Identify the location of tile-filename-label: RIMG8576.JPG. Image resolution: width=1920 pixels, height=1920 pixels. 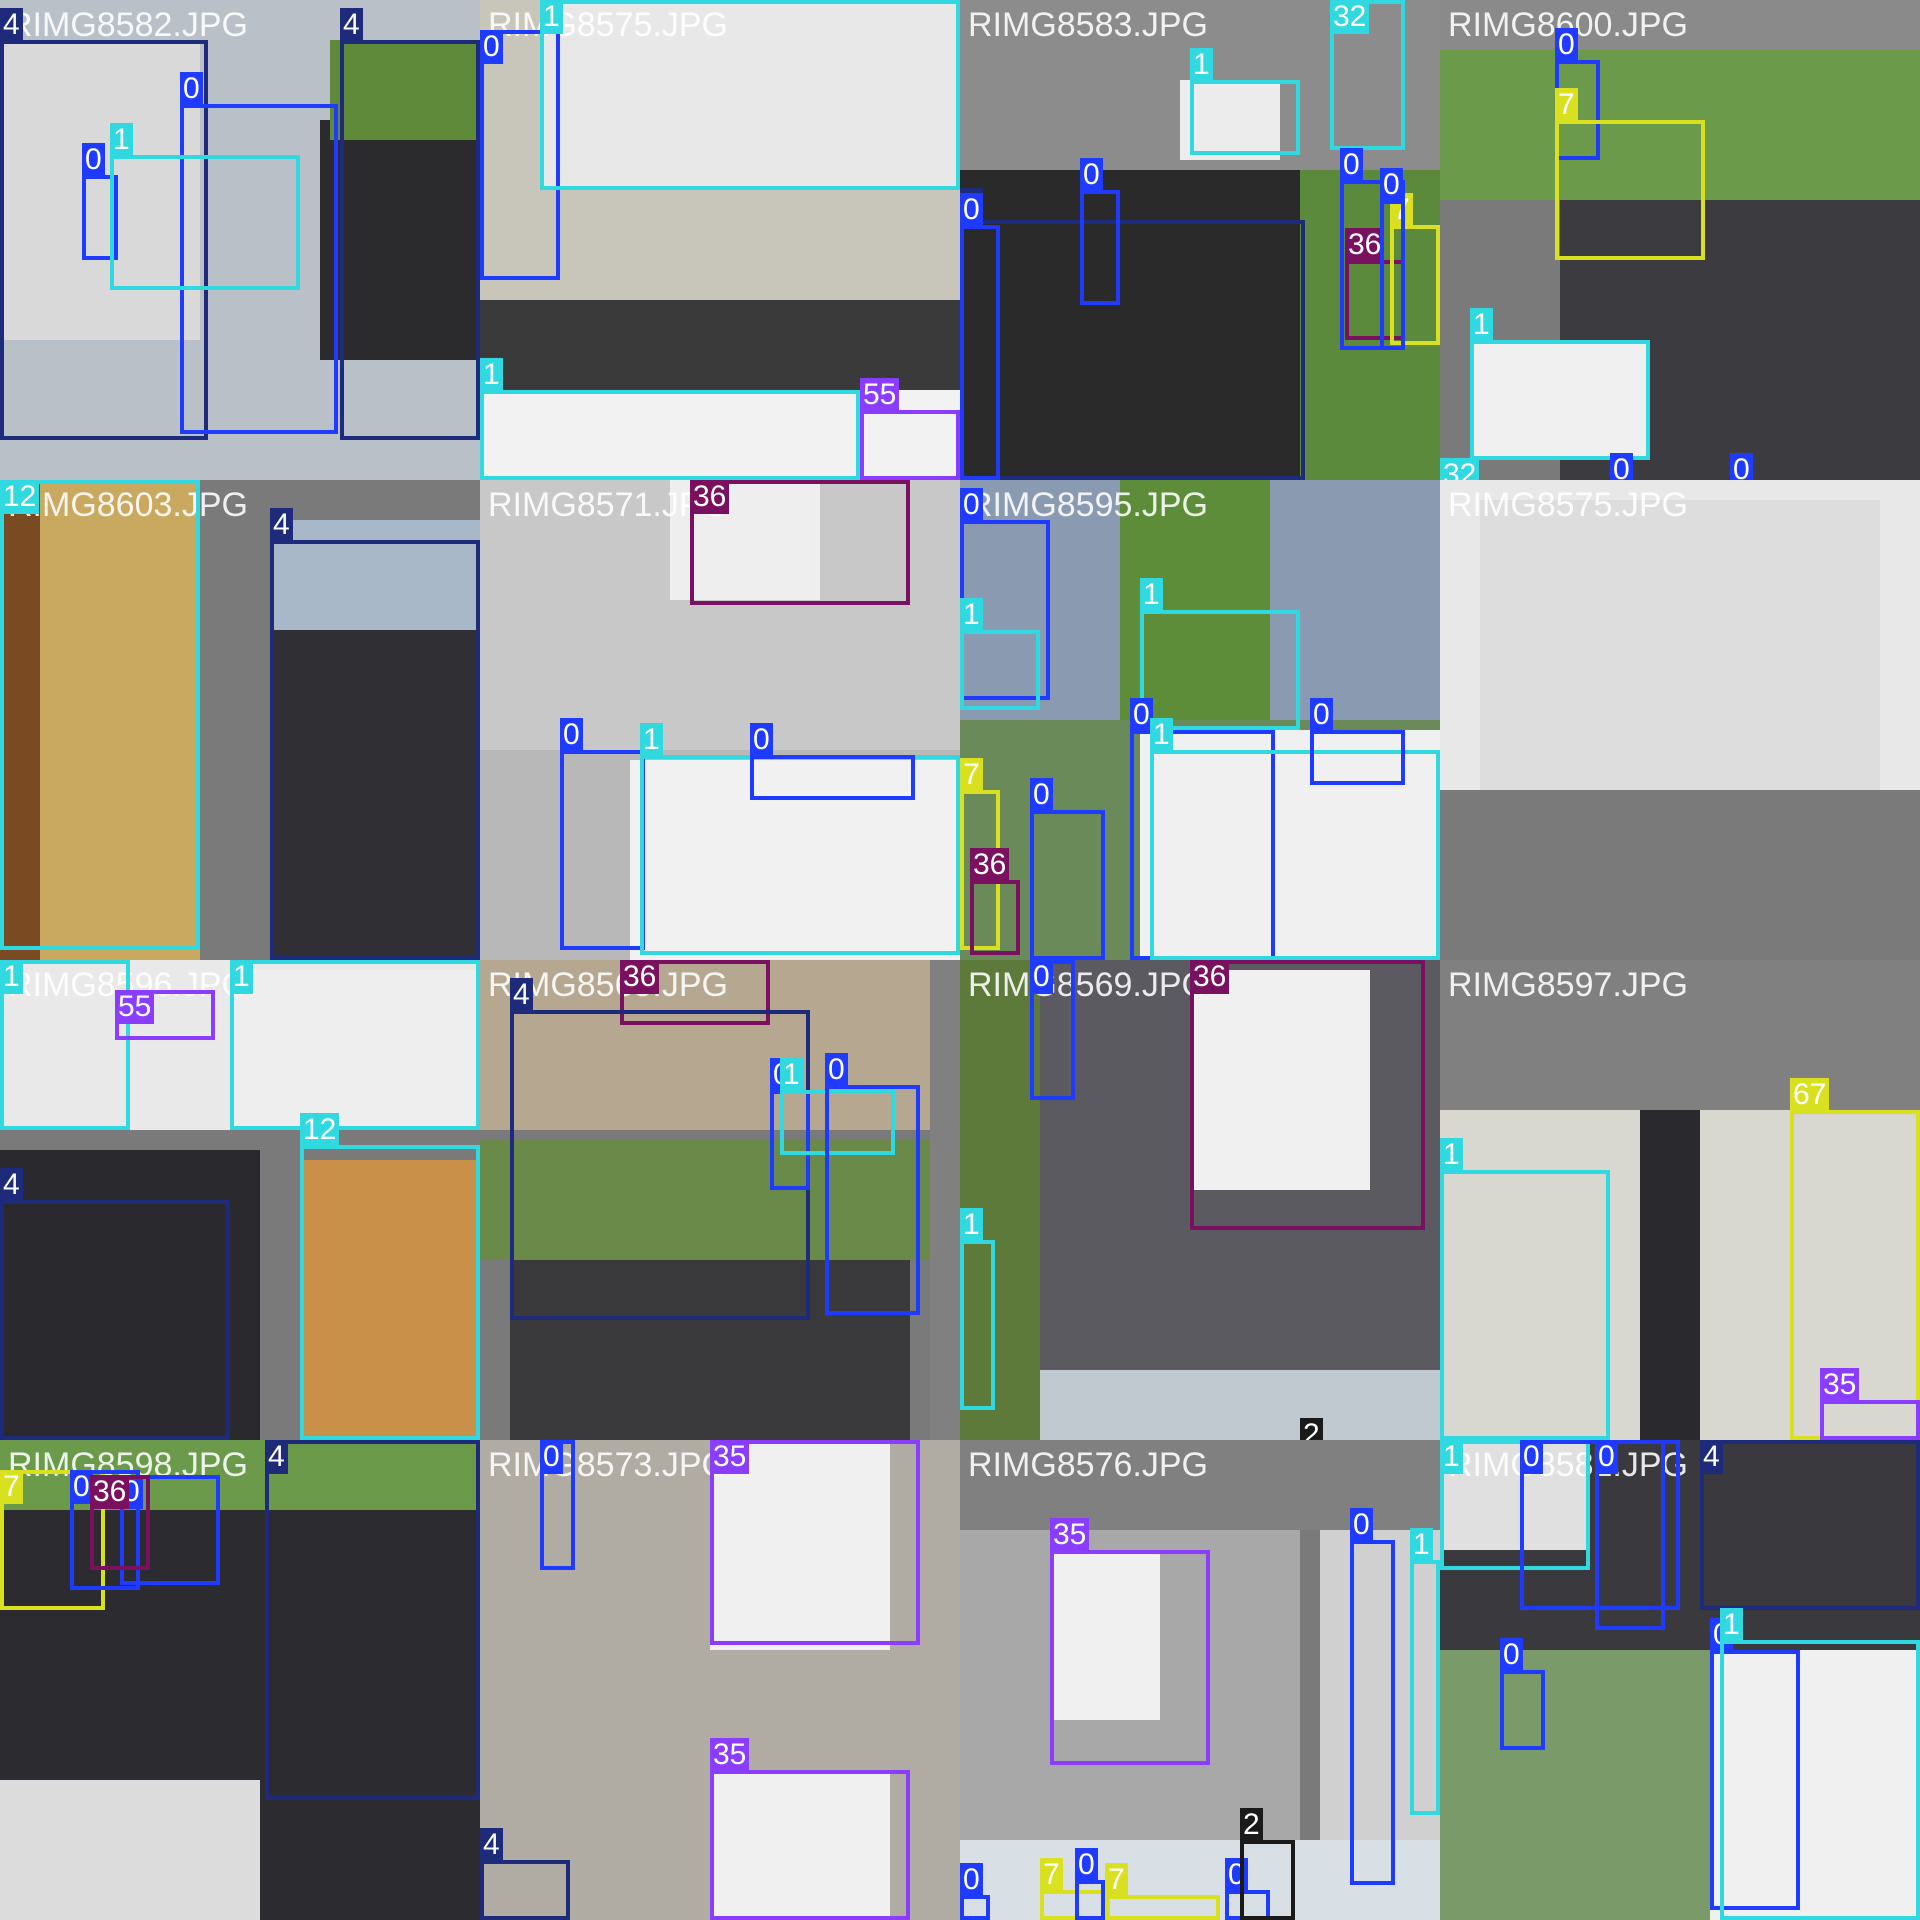
(1088, 1465).